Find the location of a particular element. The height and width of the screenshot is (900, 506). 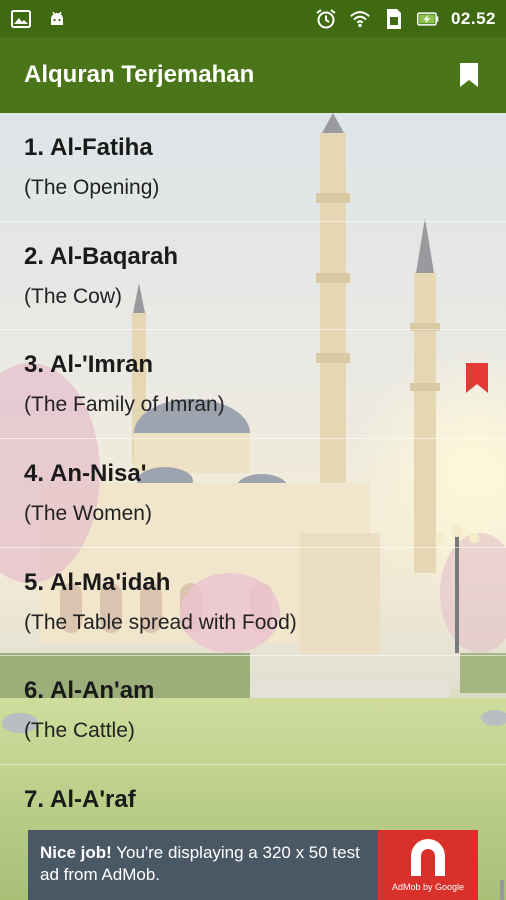

surah-title: 3. Al-'Imran is located at coordinates (253, 365).